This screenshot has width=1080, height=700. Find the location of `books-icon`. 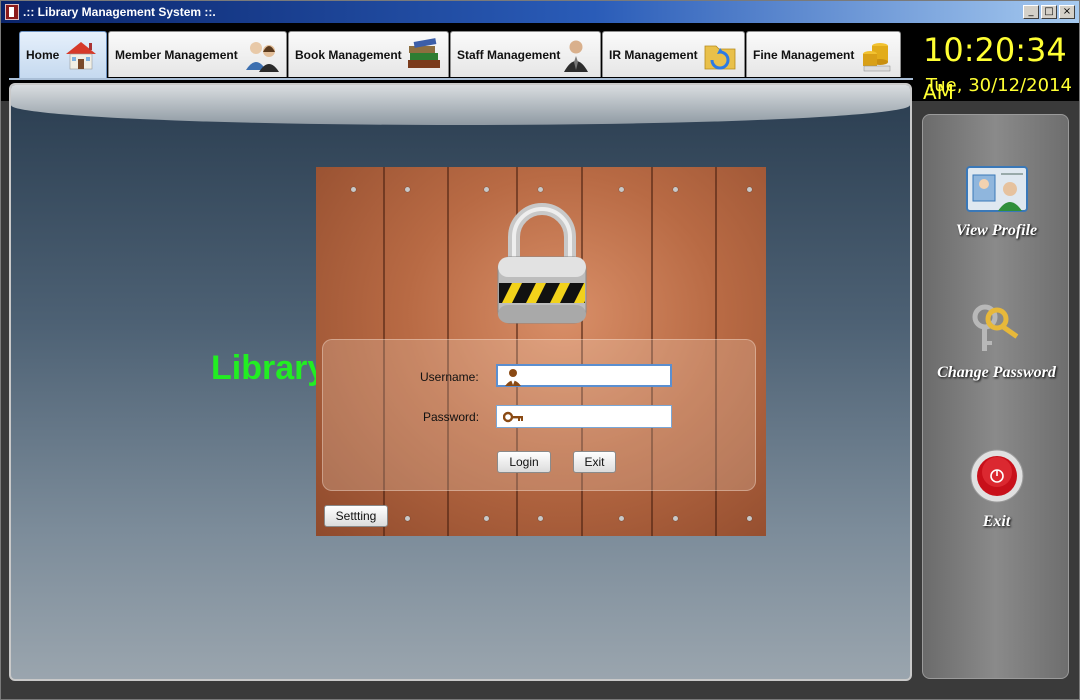

books-icon is located at coordinates (424, 53).